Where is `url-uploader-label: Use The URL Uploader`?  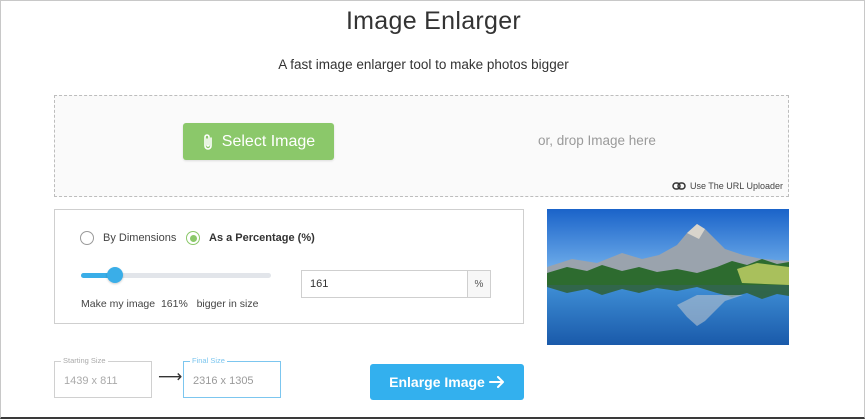 url-uploader-label: Use The URL Uploader is located at coordinates (736, 186).